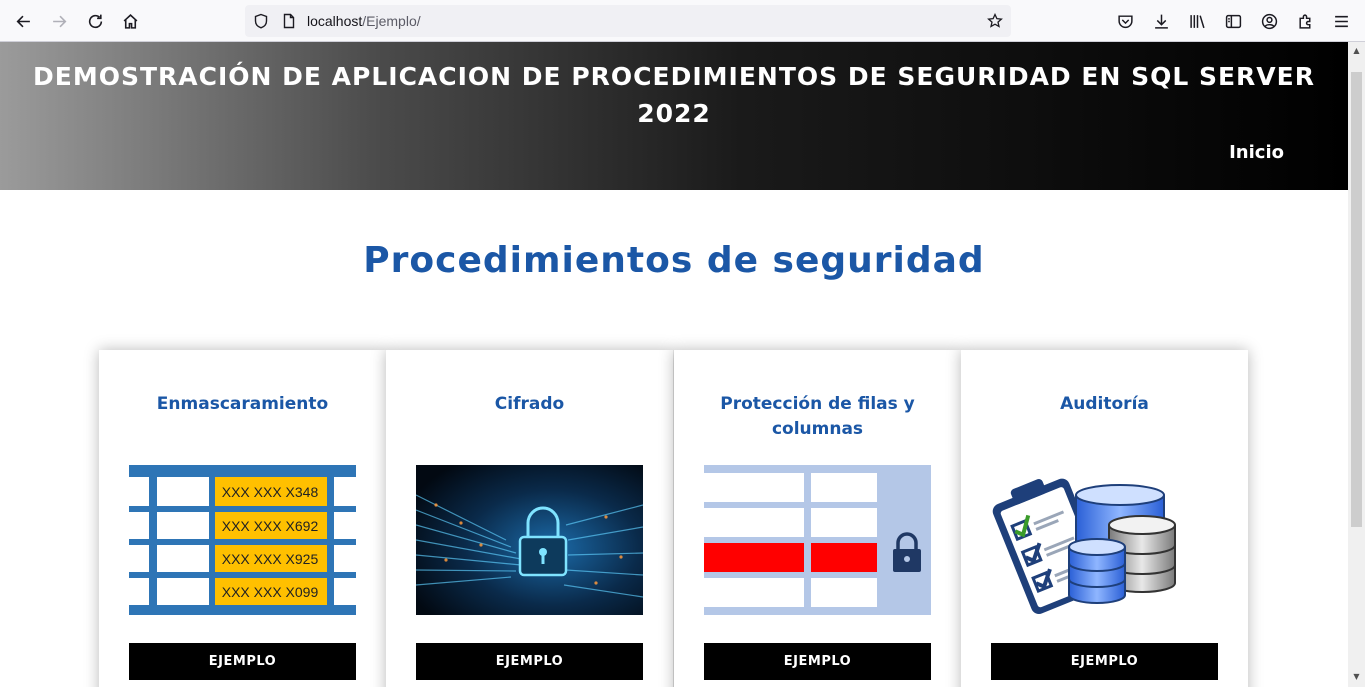 The width and height of the screenshot is (1365, 687). I want to click on page-scrollbar: ▲ ▼, so click(1356, 364).